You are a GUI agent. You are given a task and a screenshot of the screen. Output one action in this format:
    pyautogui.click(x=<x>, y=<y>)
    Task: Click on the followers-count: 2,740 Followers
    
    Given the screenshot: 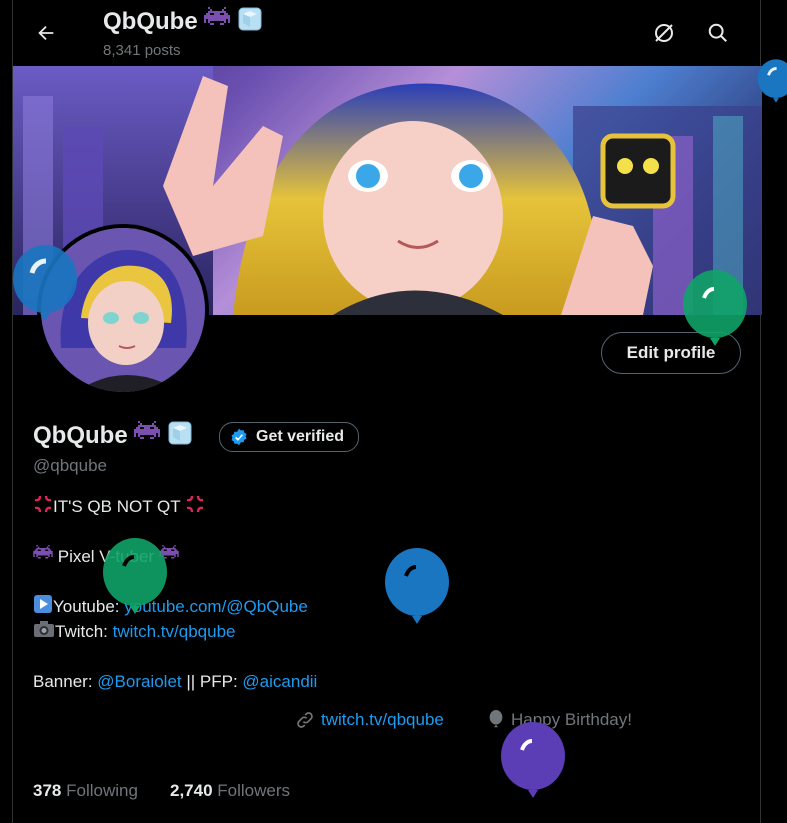 What is the action you would take?
    pyautogui.click(x=230, y=791)
    